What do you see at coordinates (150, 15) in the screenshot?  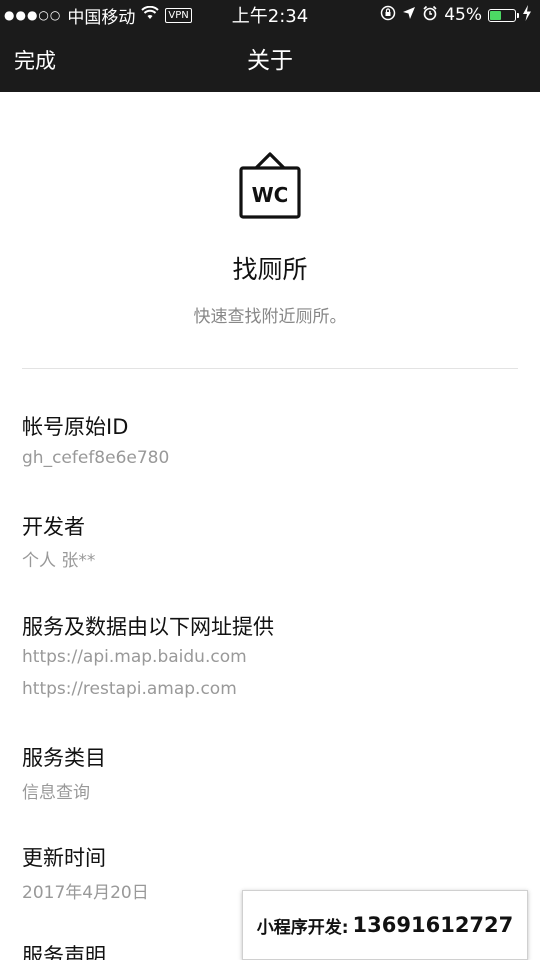 I see `wifi-icon` at bounding box center [150, 15].